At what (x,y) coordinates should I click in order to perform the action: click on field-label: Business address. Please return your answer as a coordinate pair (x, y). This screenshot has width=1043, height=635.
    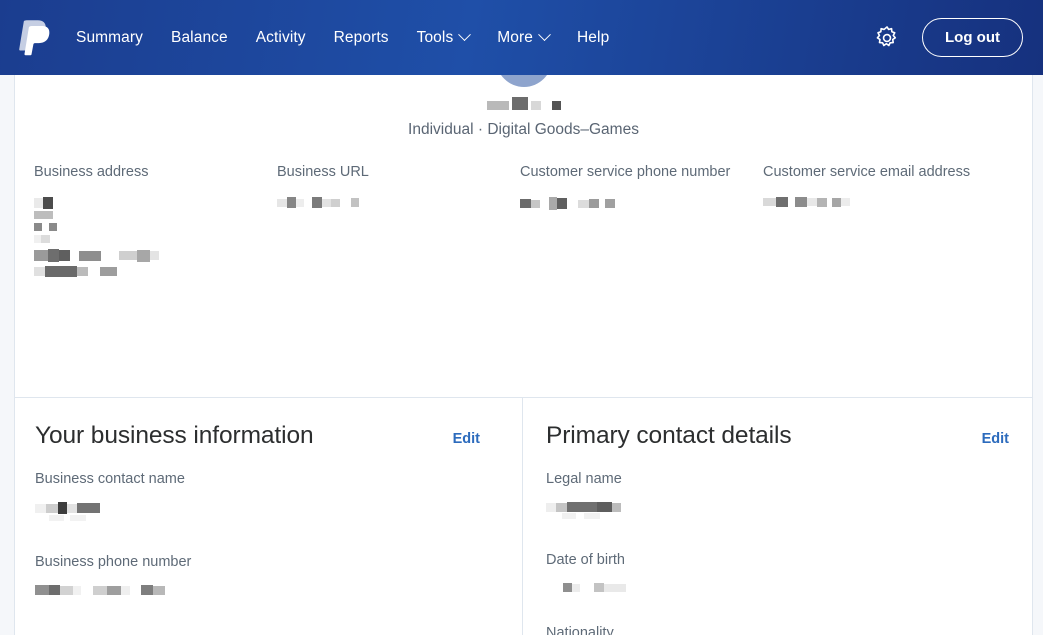
    Looking at the image, I should click on (91, 172).